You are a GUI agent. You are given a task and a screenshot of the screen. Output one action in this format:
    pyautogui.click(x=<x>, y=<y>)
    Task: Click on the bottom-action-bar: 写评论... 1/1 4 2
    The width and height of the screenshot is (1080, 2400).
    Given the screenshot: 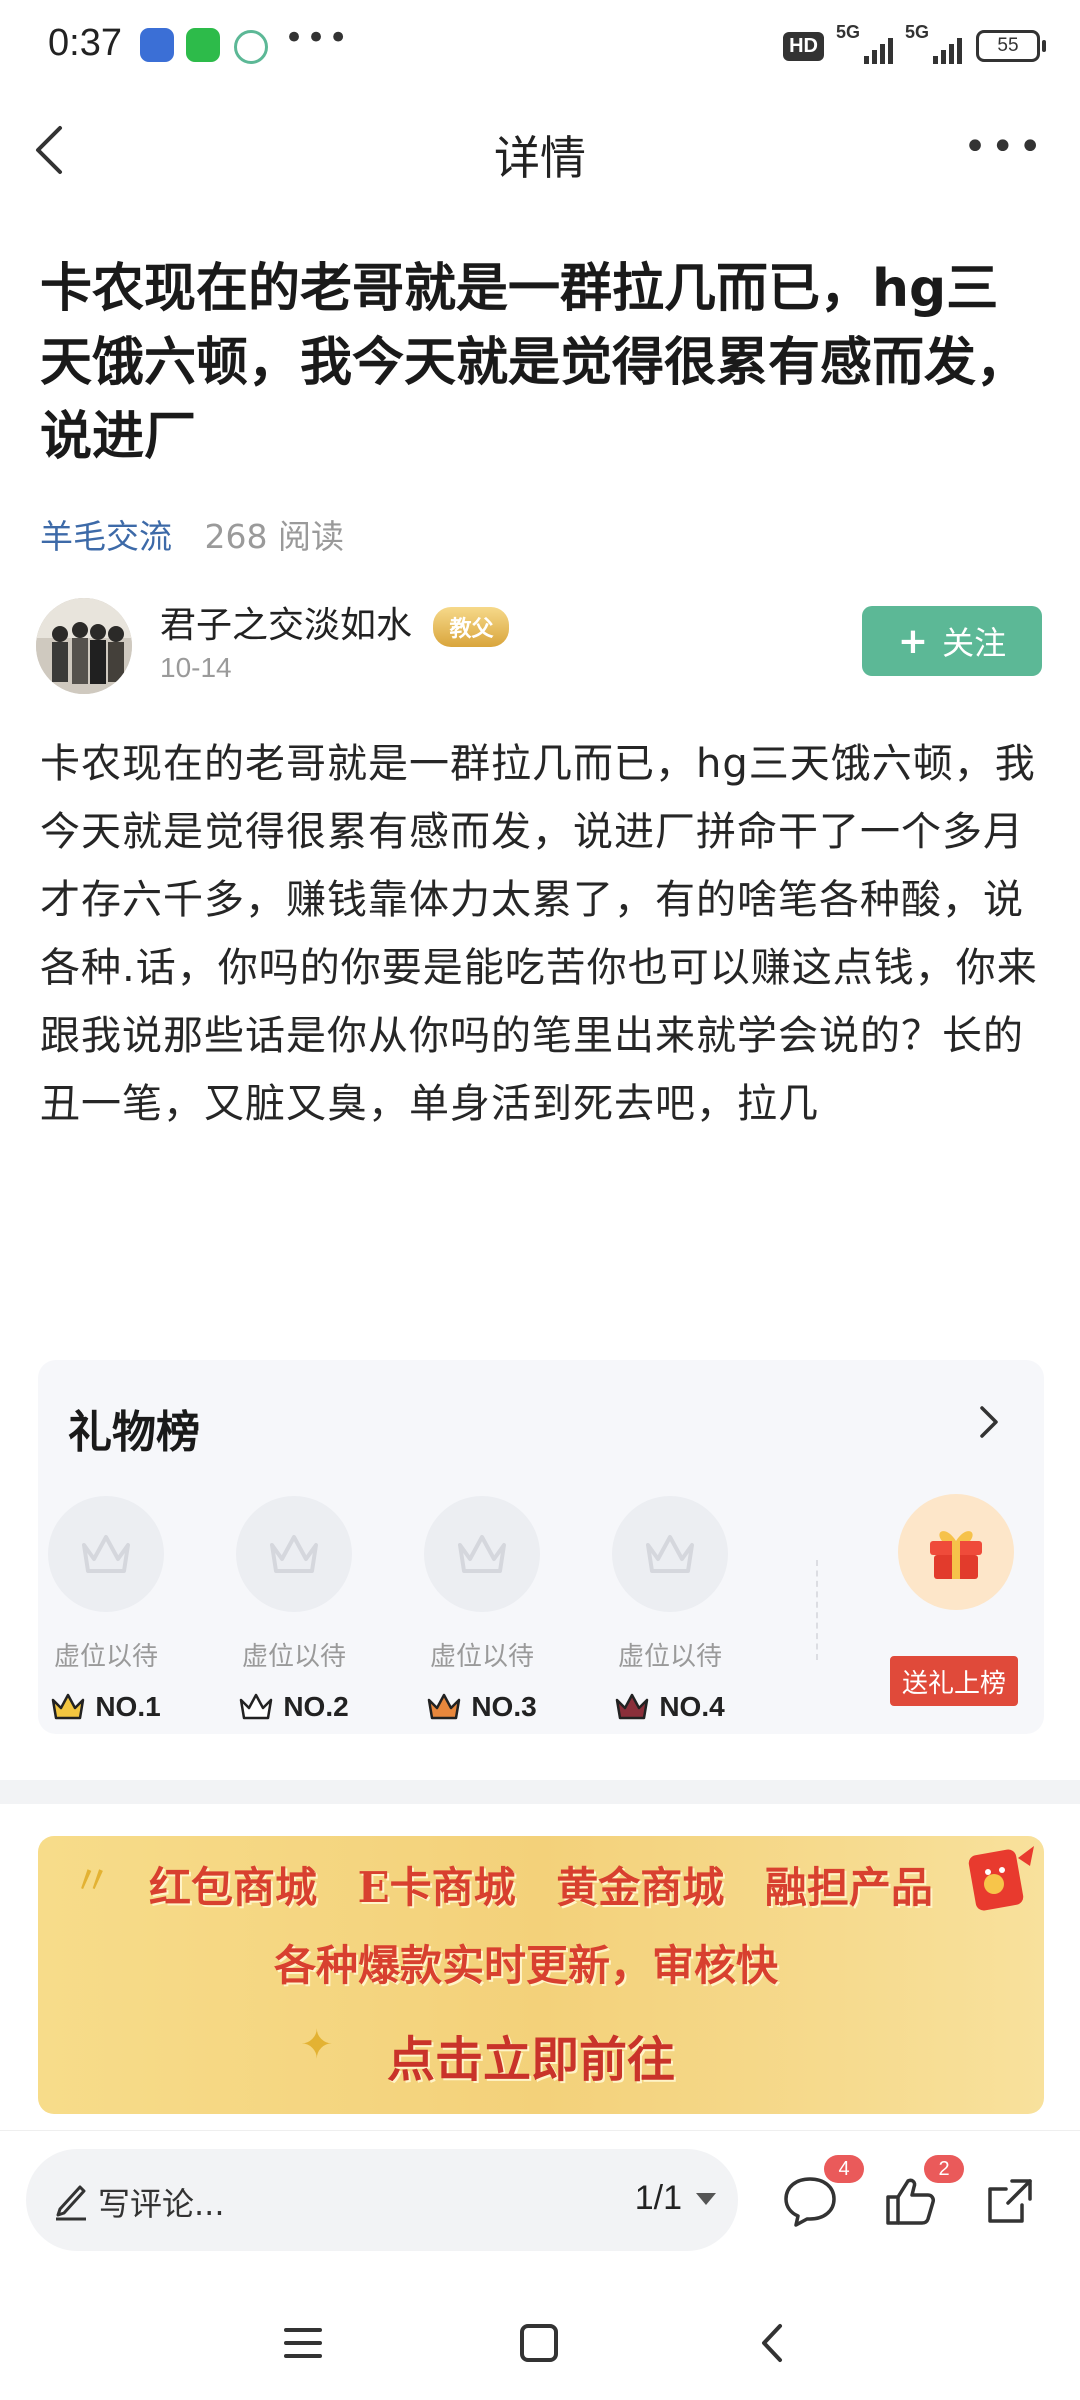 What is the action you would take?
    pyautogui.click(x=540, y=2205)
    